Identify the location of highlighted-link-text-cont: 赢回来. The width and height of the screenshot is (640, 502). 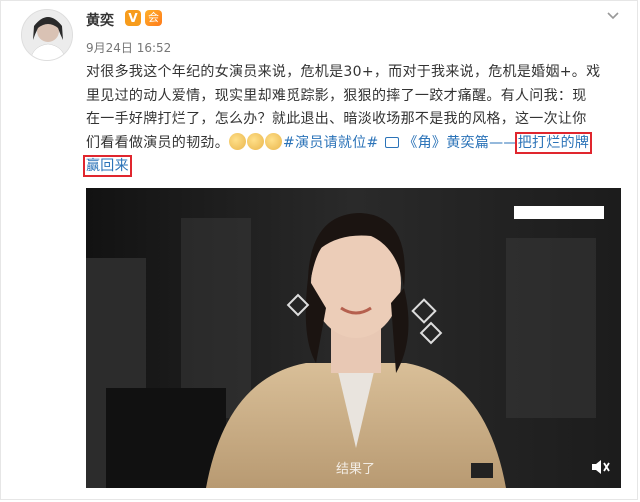
(107, 166).